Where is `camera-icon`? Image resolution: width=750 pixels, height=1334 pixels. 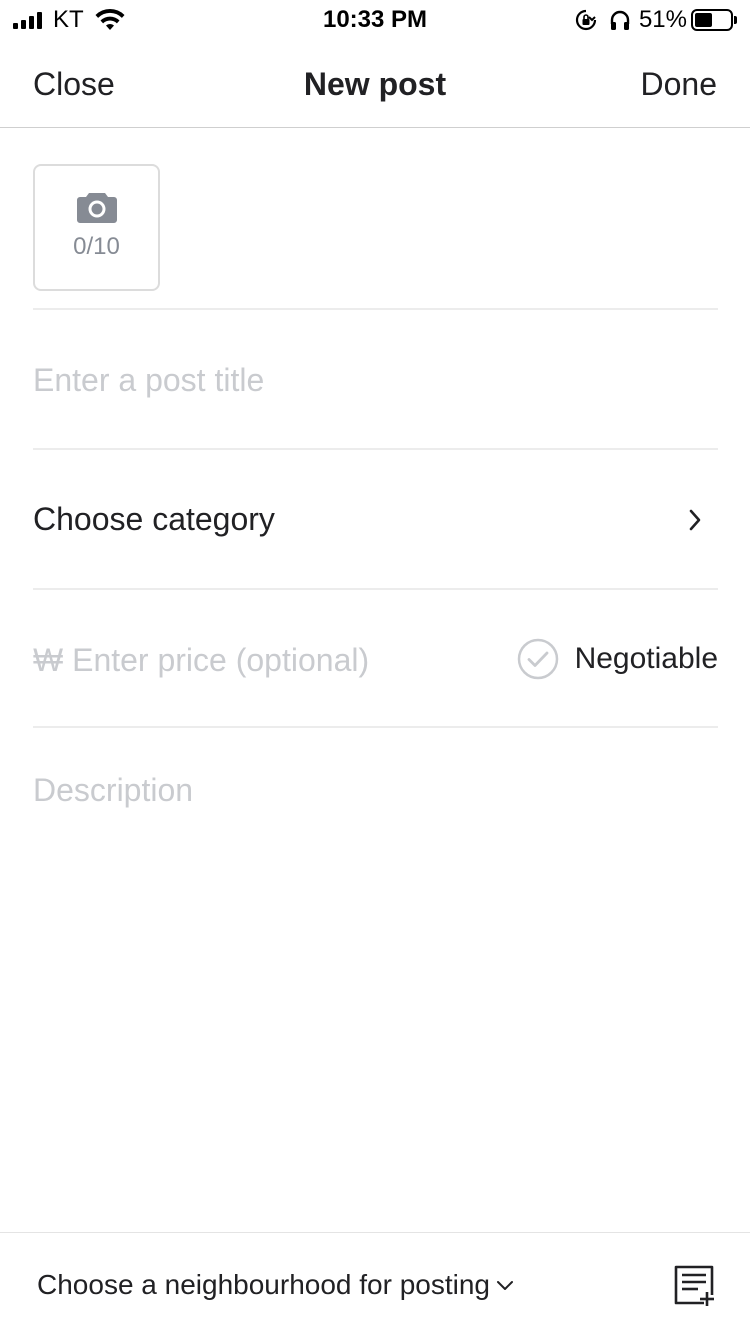
camera-icon is located at coordinates (96, 207).